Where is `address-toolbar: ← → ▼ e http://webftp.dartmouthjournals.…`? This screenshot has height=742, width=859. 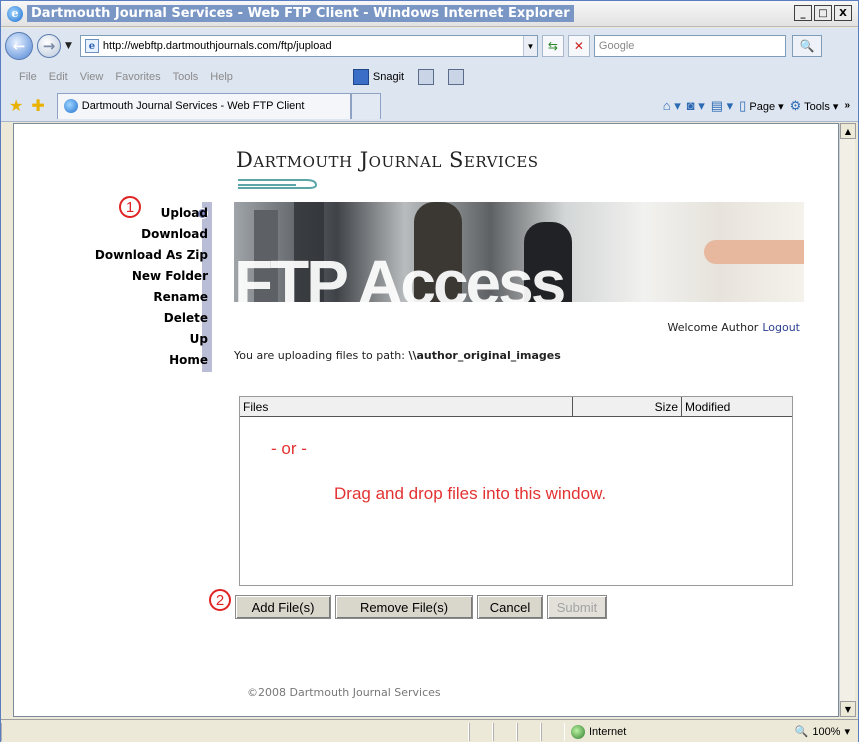
address-toolbar: ← → ▼ e http://webftp.dartmouthjournals.… is located at coordinates (429, 46).